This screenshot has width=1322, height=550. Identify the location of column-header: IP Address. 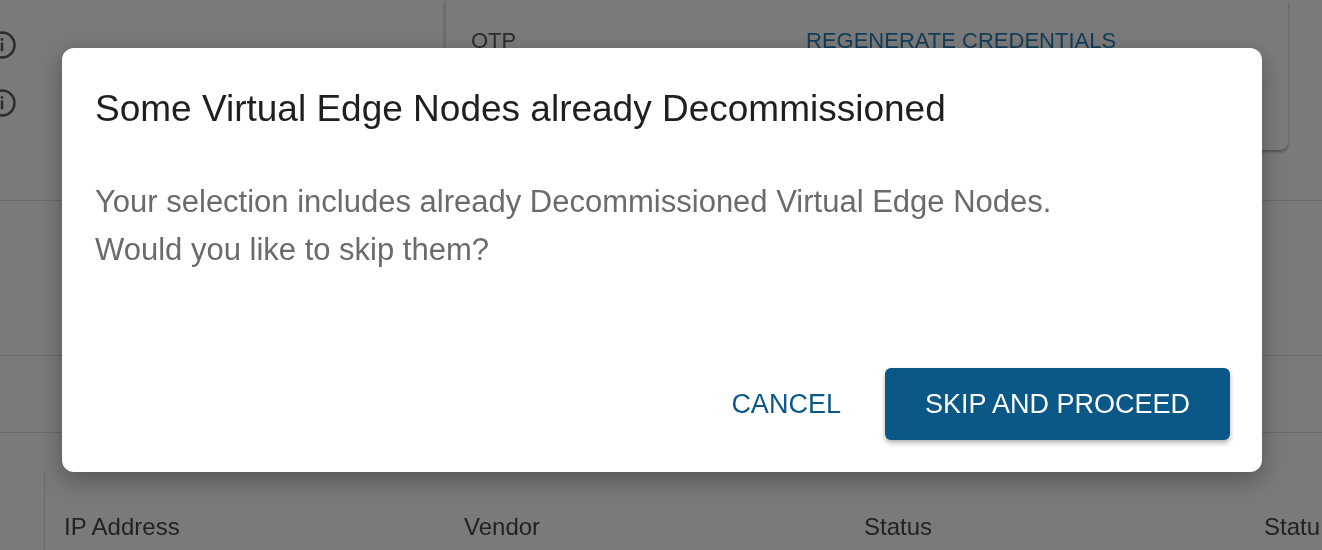
(122, 526).